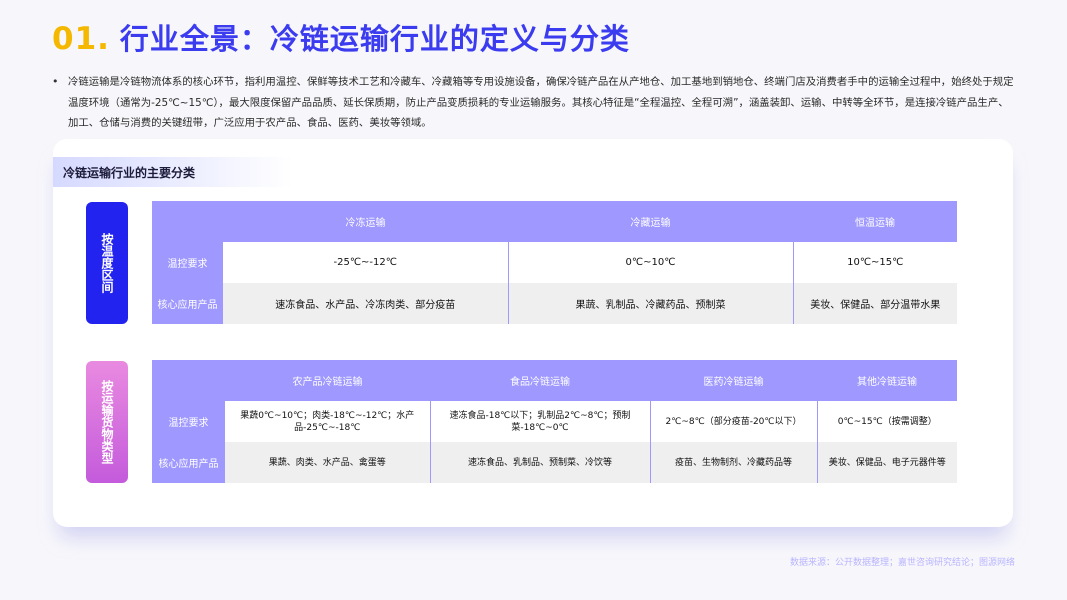 Image resolution: width=1067 pixels, height=600 pixels. I want to click on table-cell: 果蔬、乳制品、冷藏药品、预制菜, so click(650, 303).